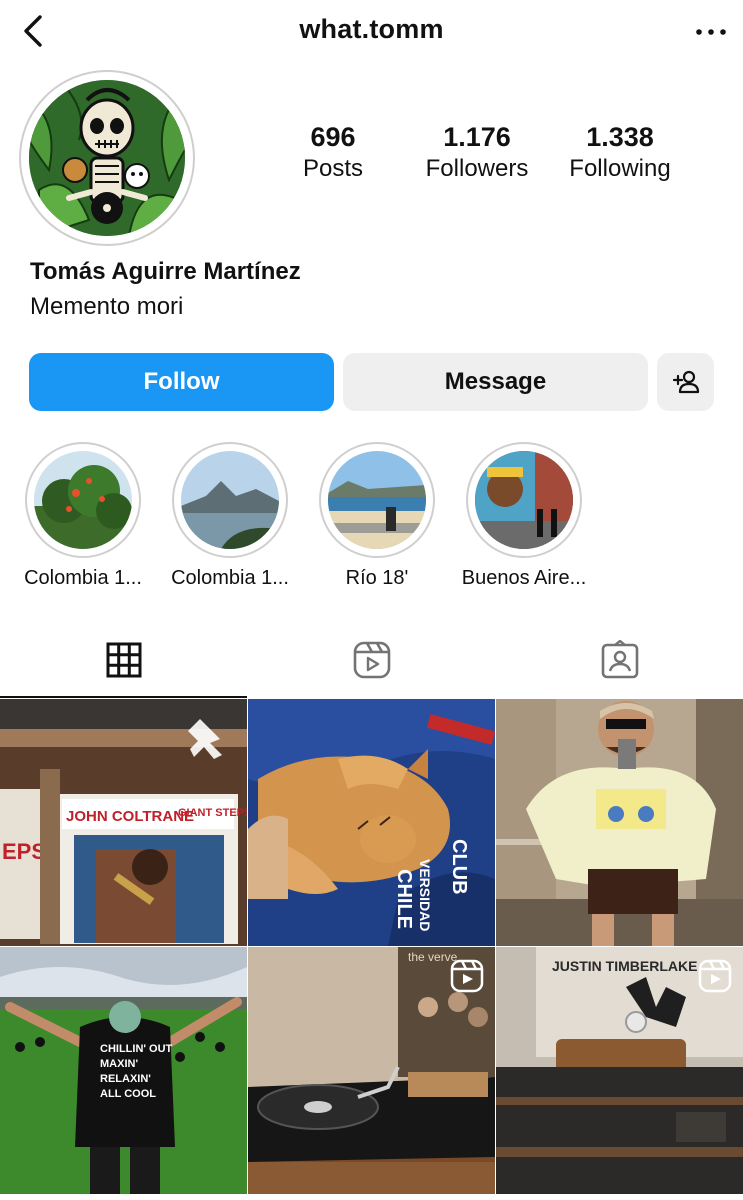  What do you see at coordinates (425, 895) in the screenshot?
I see `lettering-versidad: VERSIDAD` at bounding box center [425, 895].